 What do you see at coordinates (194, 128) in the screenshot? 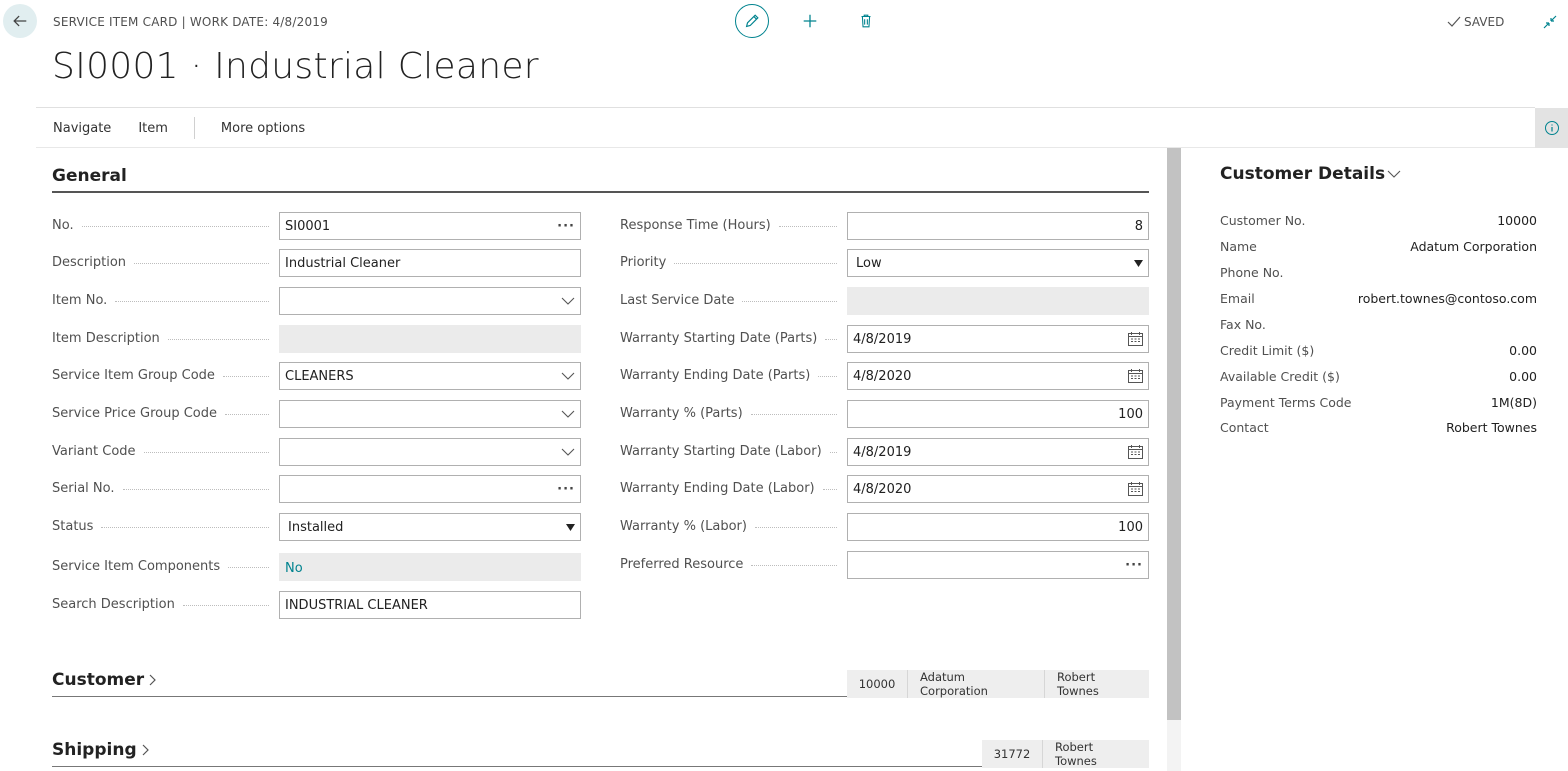
I see `action-separator` at bounding box center [194, 128].